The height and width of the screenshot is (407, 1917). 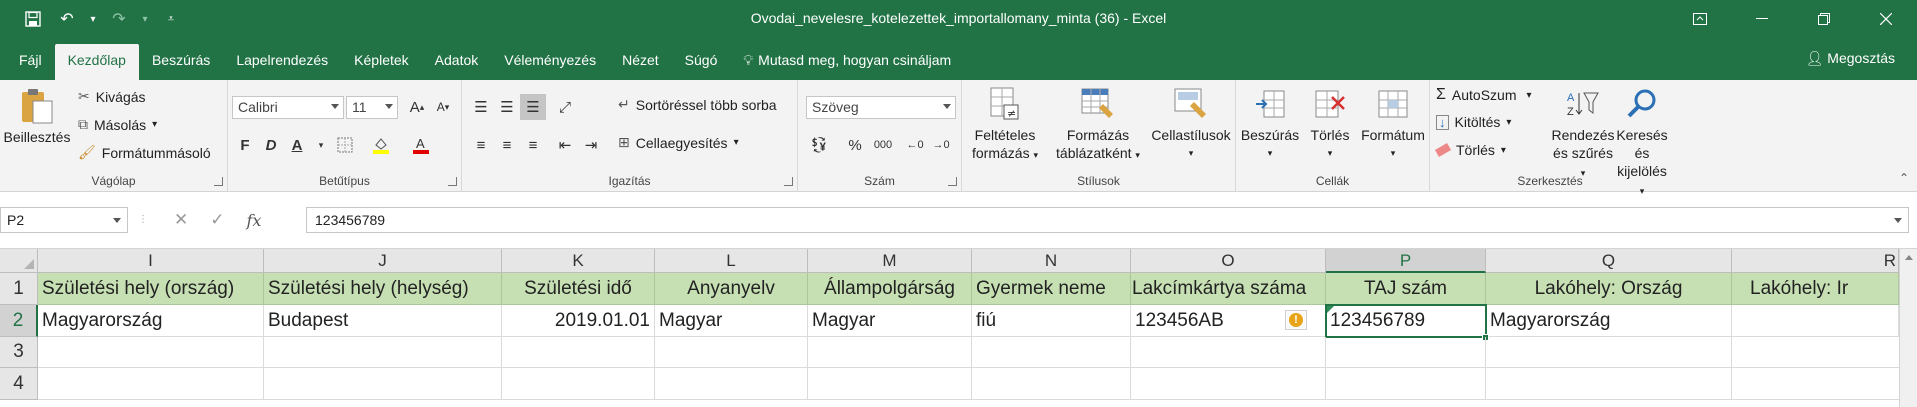 I want to click on align-bottom-icon: ☰, so click(x=533, y=107).